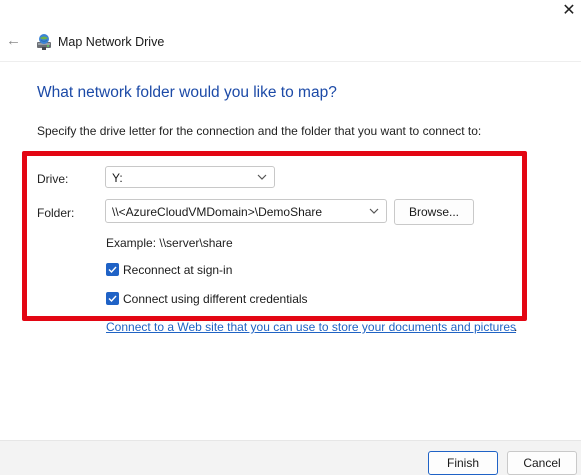  What do you see at coordinates (516, 327) in the screenshot?
I see `link-period: .` at bounding box center [516, 327].